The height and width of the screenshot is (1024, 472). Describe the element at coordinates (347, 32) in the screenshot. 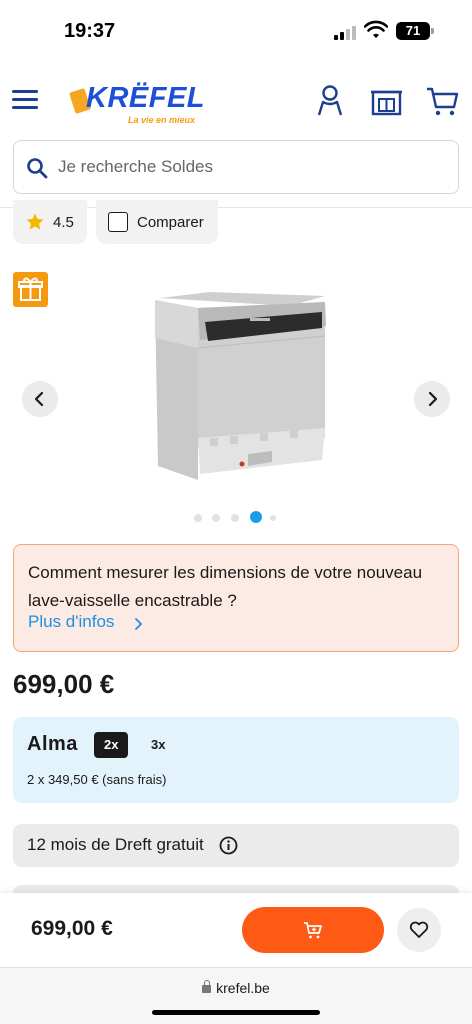

I see `signal-icon` at that location.